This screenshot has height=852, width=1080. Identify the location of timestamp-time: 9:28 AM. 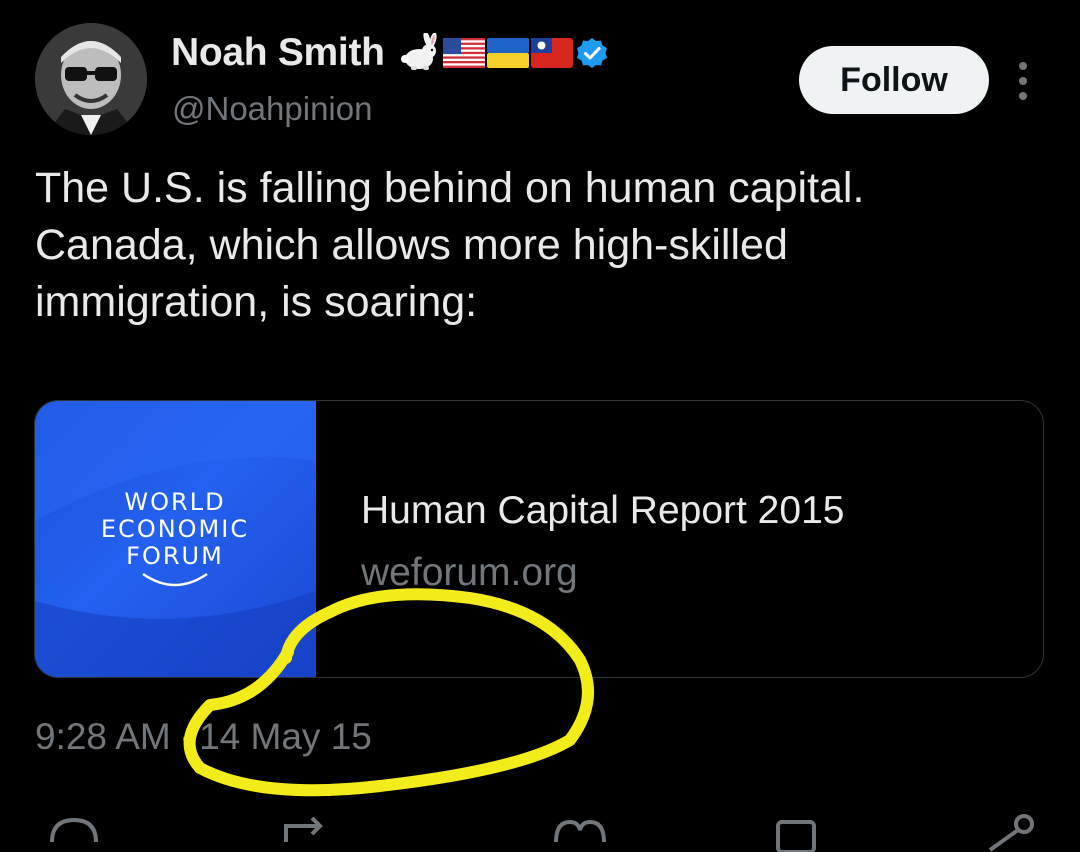
(103, 736).